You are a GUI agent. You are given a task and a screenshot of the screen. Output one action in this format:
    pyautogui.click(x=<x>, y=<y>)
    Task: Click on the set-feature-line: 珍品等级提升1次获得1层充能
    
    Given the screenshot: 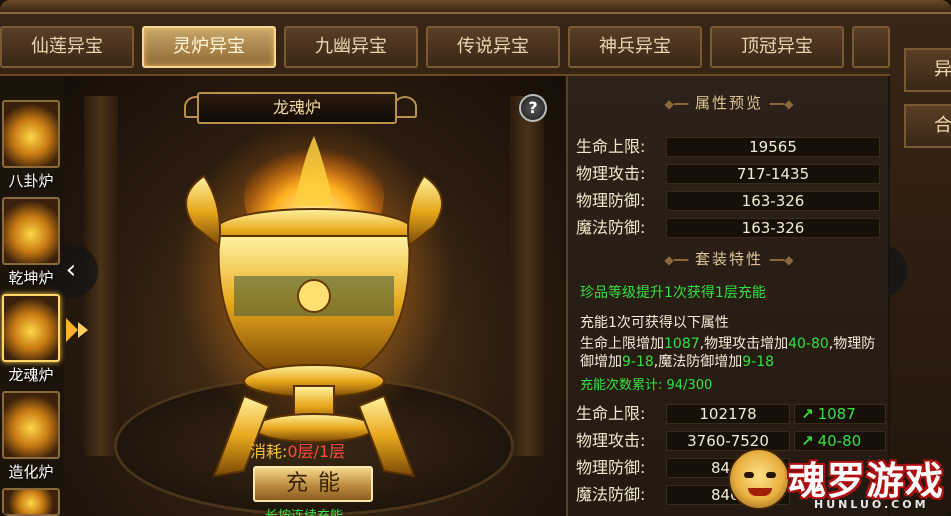 What is the action you would take?
    pyautogui.click(x=673, y=293)
    